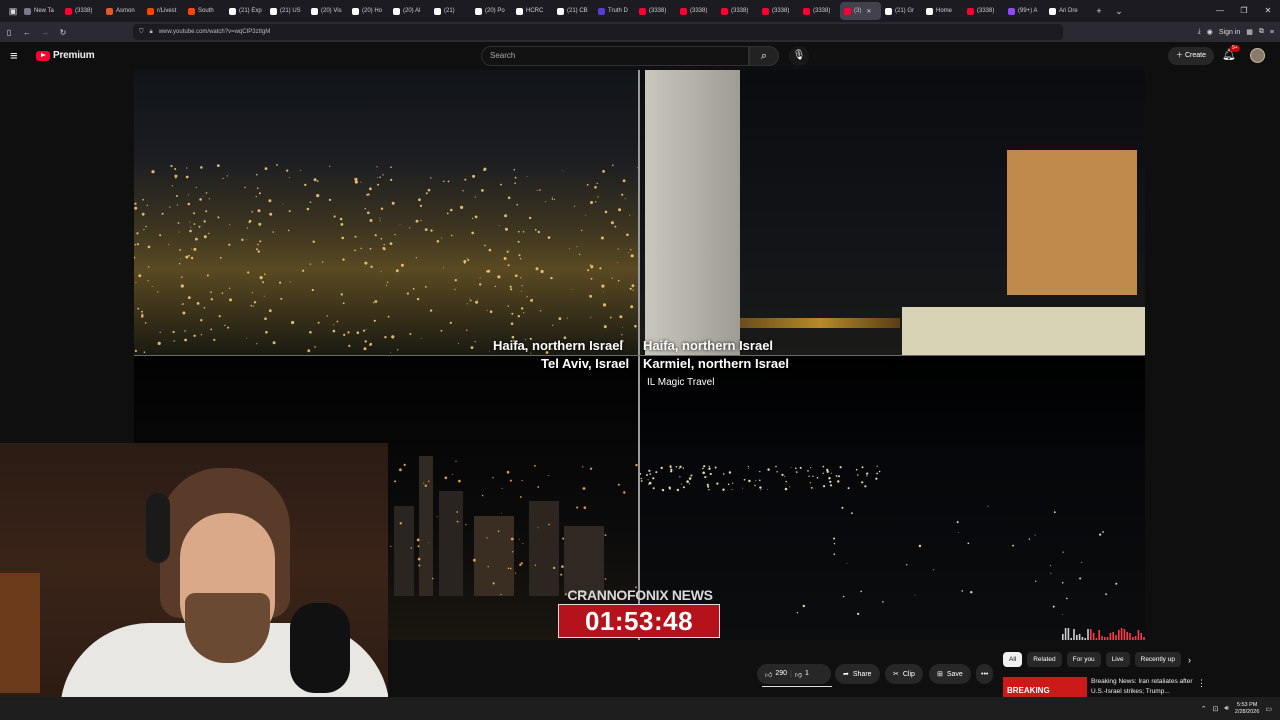  Describe the element at coordinates (40, 11) in the screenshot. I see `browser-tab: New Ta` at that location.